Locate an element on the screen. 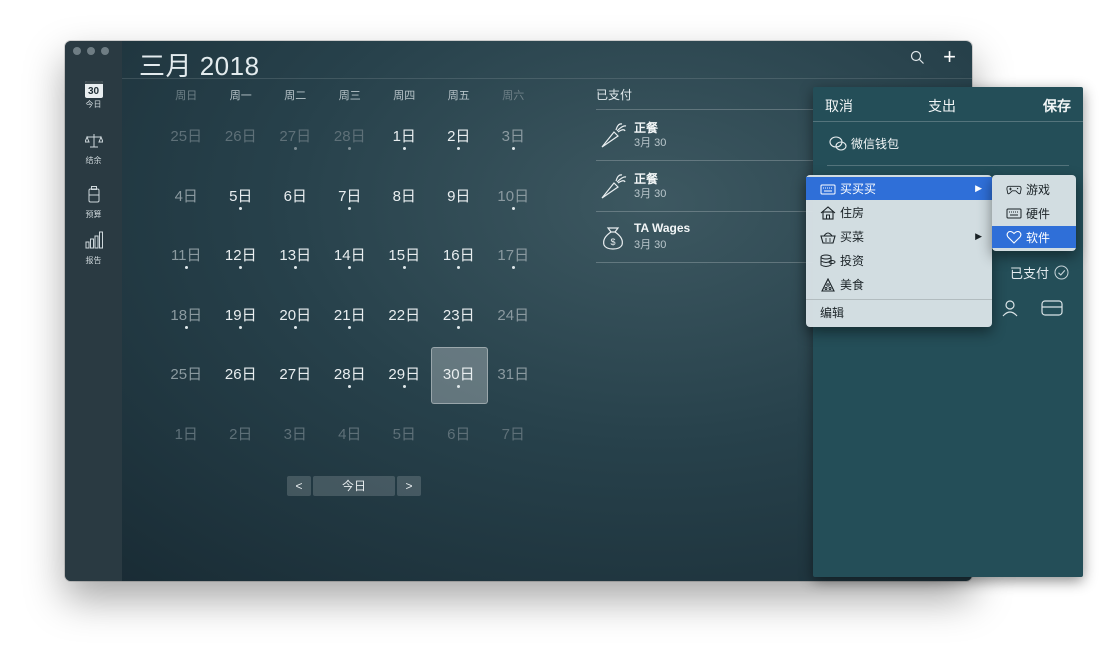  calendar-week: 4日 5日 6日 7日 8日 9日 10日 is located at coordinates (350, 208).